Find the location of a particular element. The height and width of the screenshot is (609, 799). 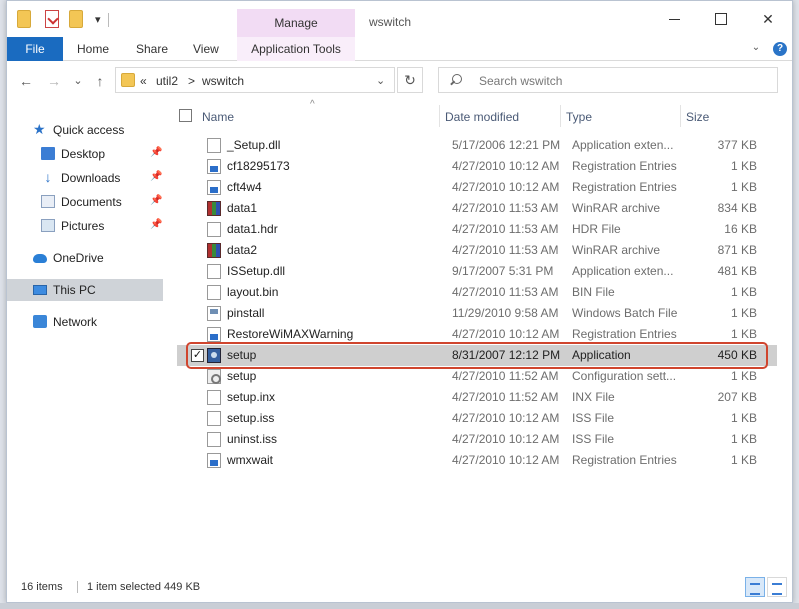

up-button: ↑ is located at coordinates (100, 81).